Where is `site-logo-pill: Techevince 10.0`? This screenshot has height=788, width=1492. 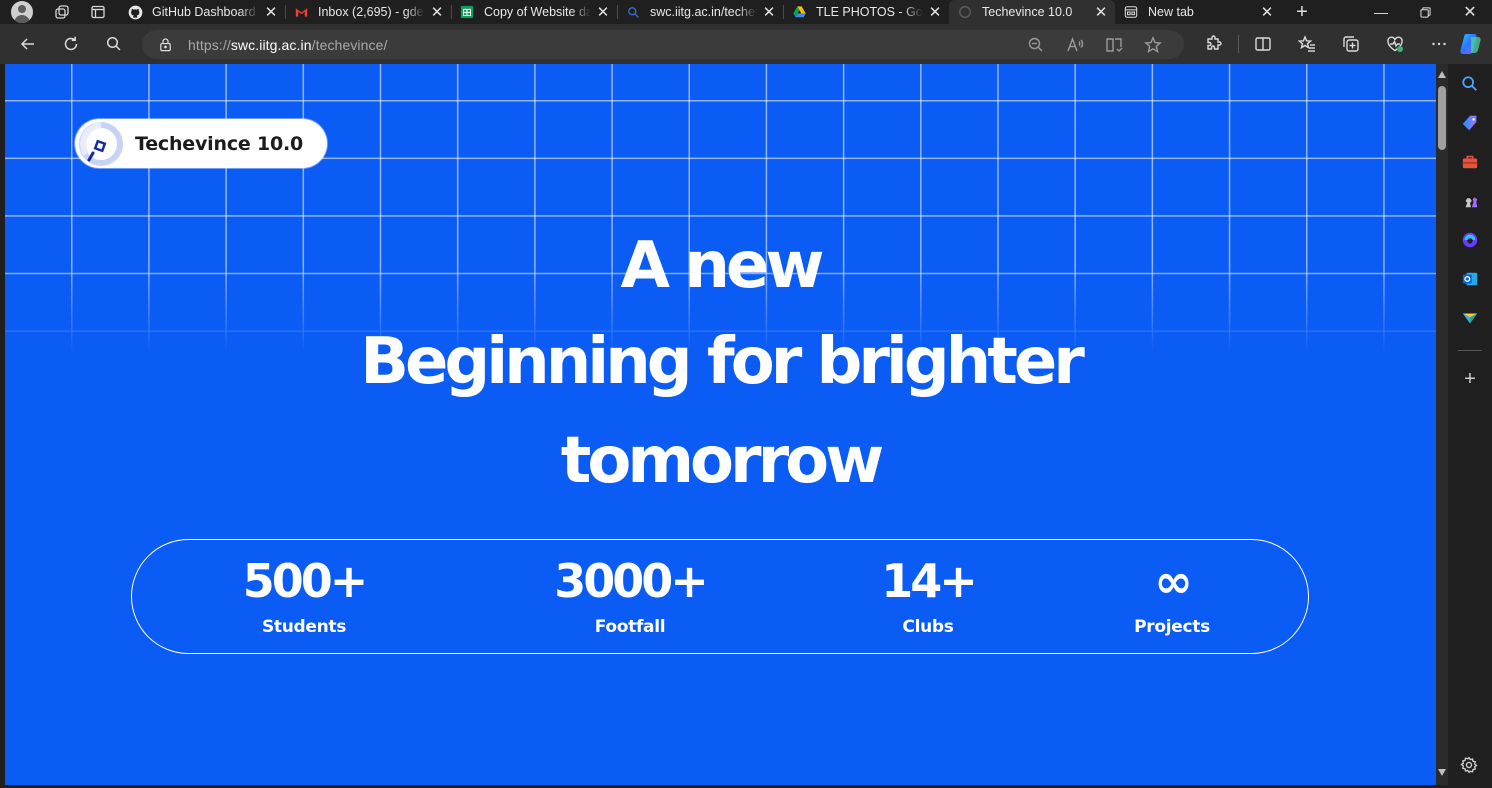 site-logo-pill: Techevince 10.0 is located at coordinates (201, 143).